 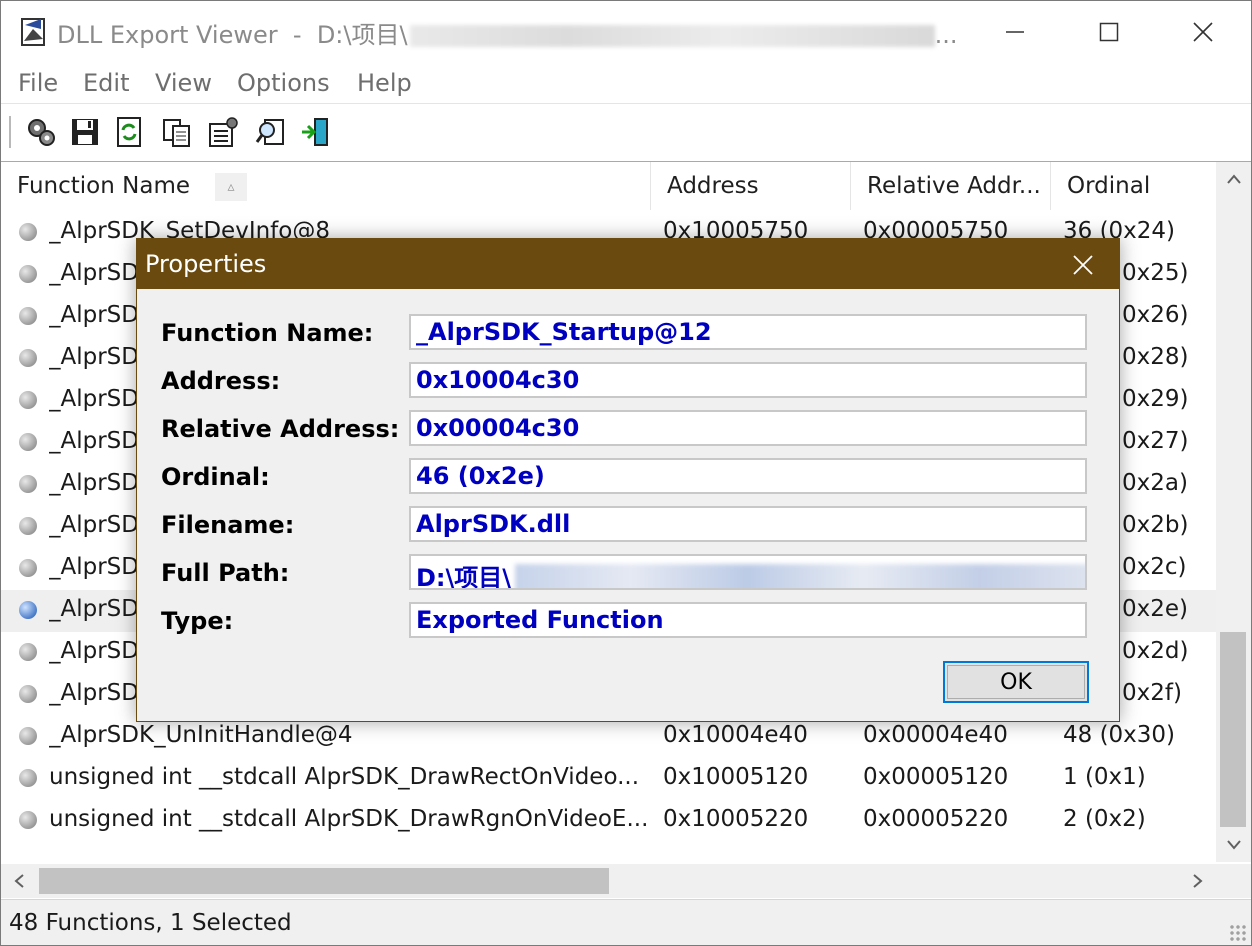 What do you see at coordinates (1233, 512) in the screenshot?
I see `vertical-scrollbar` at bounding box center [1233, 512].